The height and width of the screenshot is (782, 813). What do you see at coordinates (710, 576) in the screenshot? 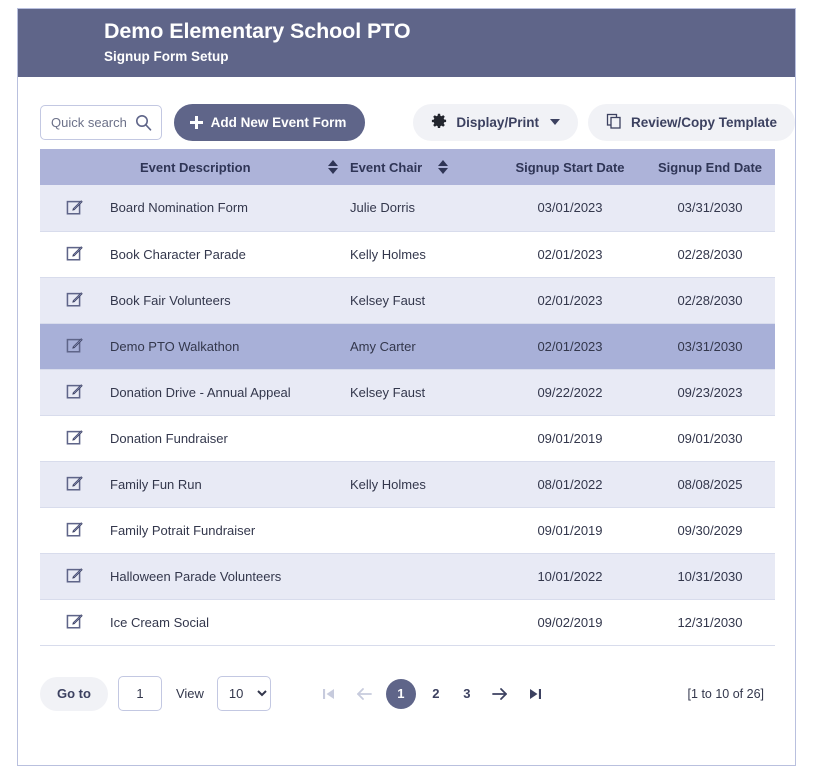
I see `cell-signup-end-date: 10/31/2030` at bounding box center [710, 576].